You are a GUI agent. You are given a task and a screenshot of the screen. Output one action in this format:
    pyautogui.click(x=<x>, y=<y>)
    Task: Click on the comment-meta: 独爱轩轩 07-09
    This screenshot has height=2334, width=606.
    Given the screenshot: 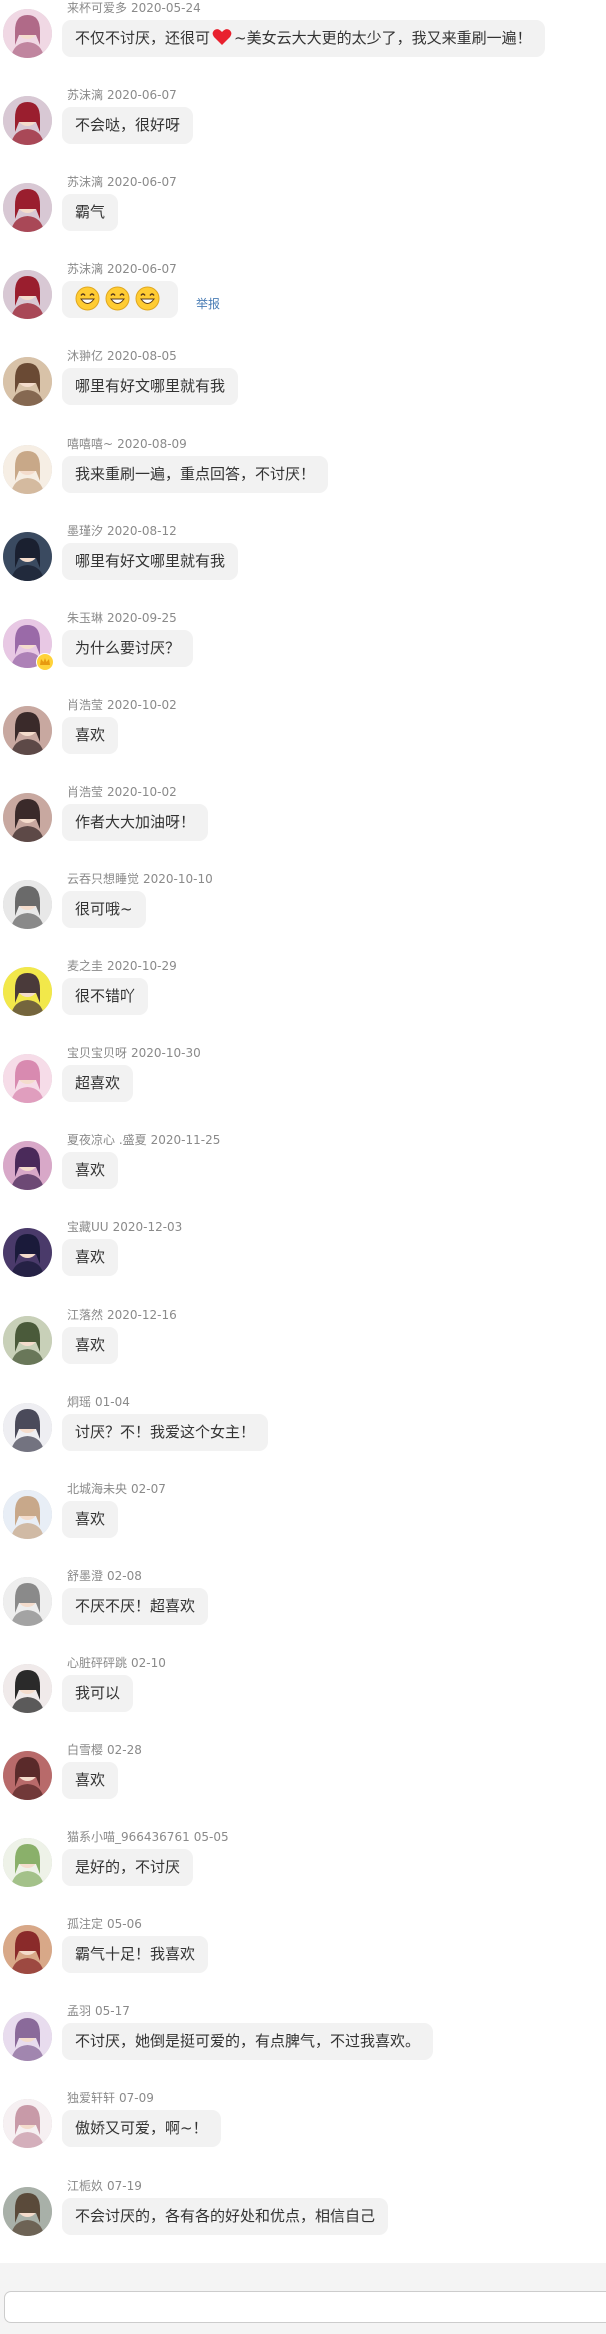 What is the action you would take?
    pyautogui.click(x=110, y=2098)
    